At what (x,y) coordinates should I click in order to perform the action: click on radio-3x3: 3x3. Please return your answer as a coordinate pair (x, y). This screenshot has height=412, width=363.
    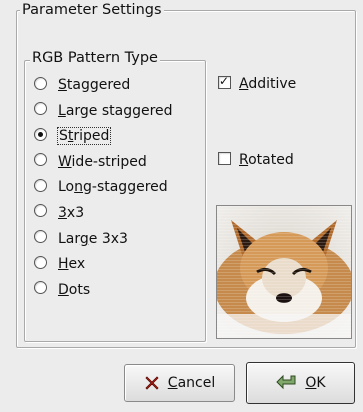
    Looking at the image, I should click on (103, 214).